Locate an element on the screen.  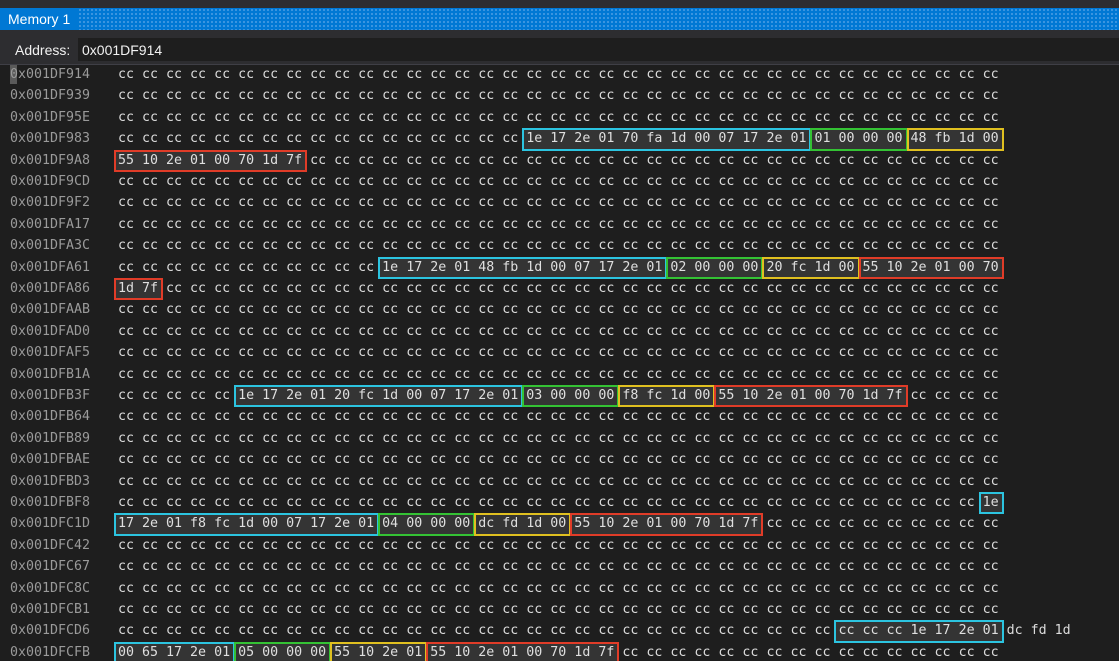
window-titlebar: Memory 1 is located at coordinates (559, 18).